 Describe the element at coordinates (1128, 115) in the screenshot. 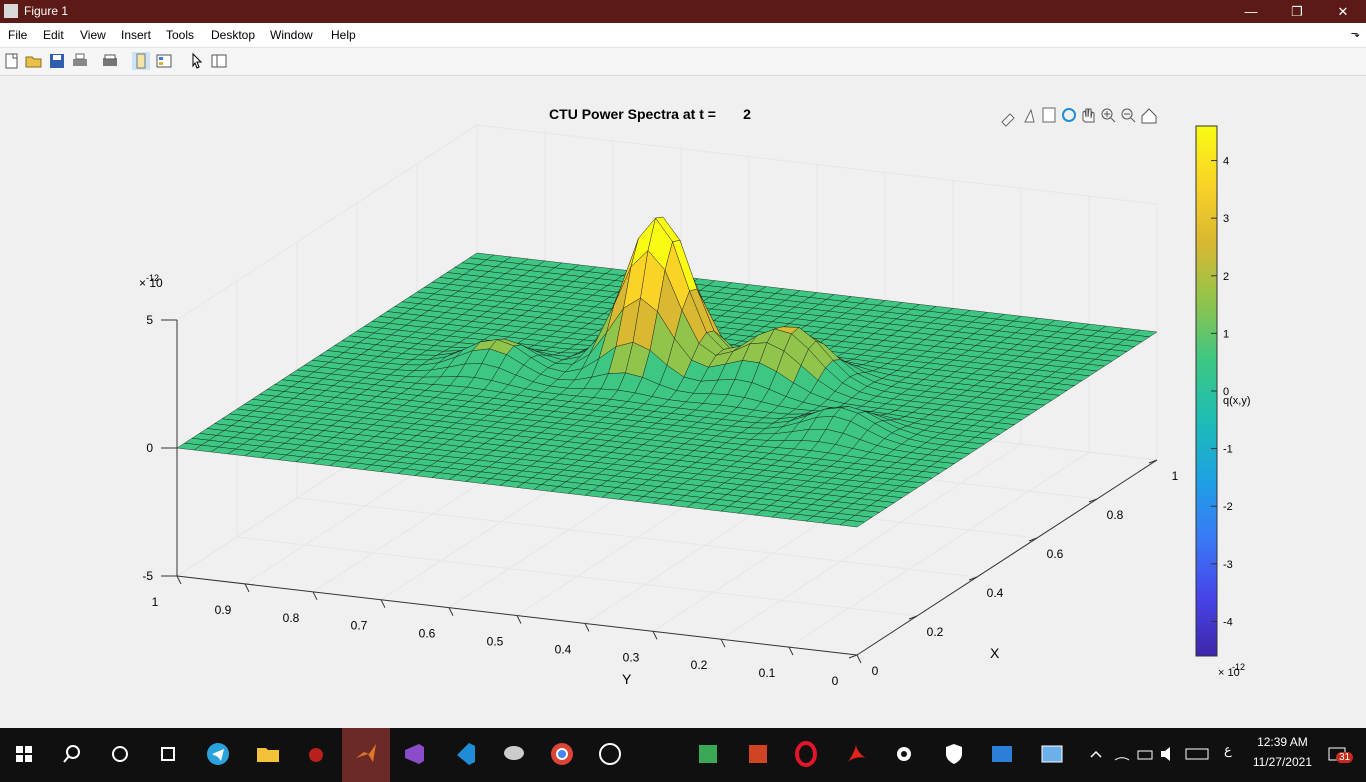

I see `zoom-out-icon` at that location.